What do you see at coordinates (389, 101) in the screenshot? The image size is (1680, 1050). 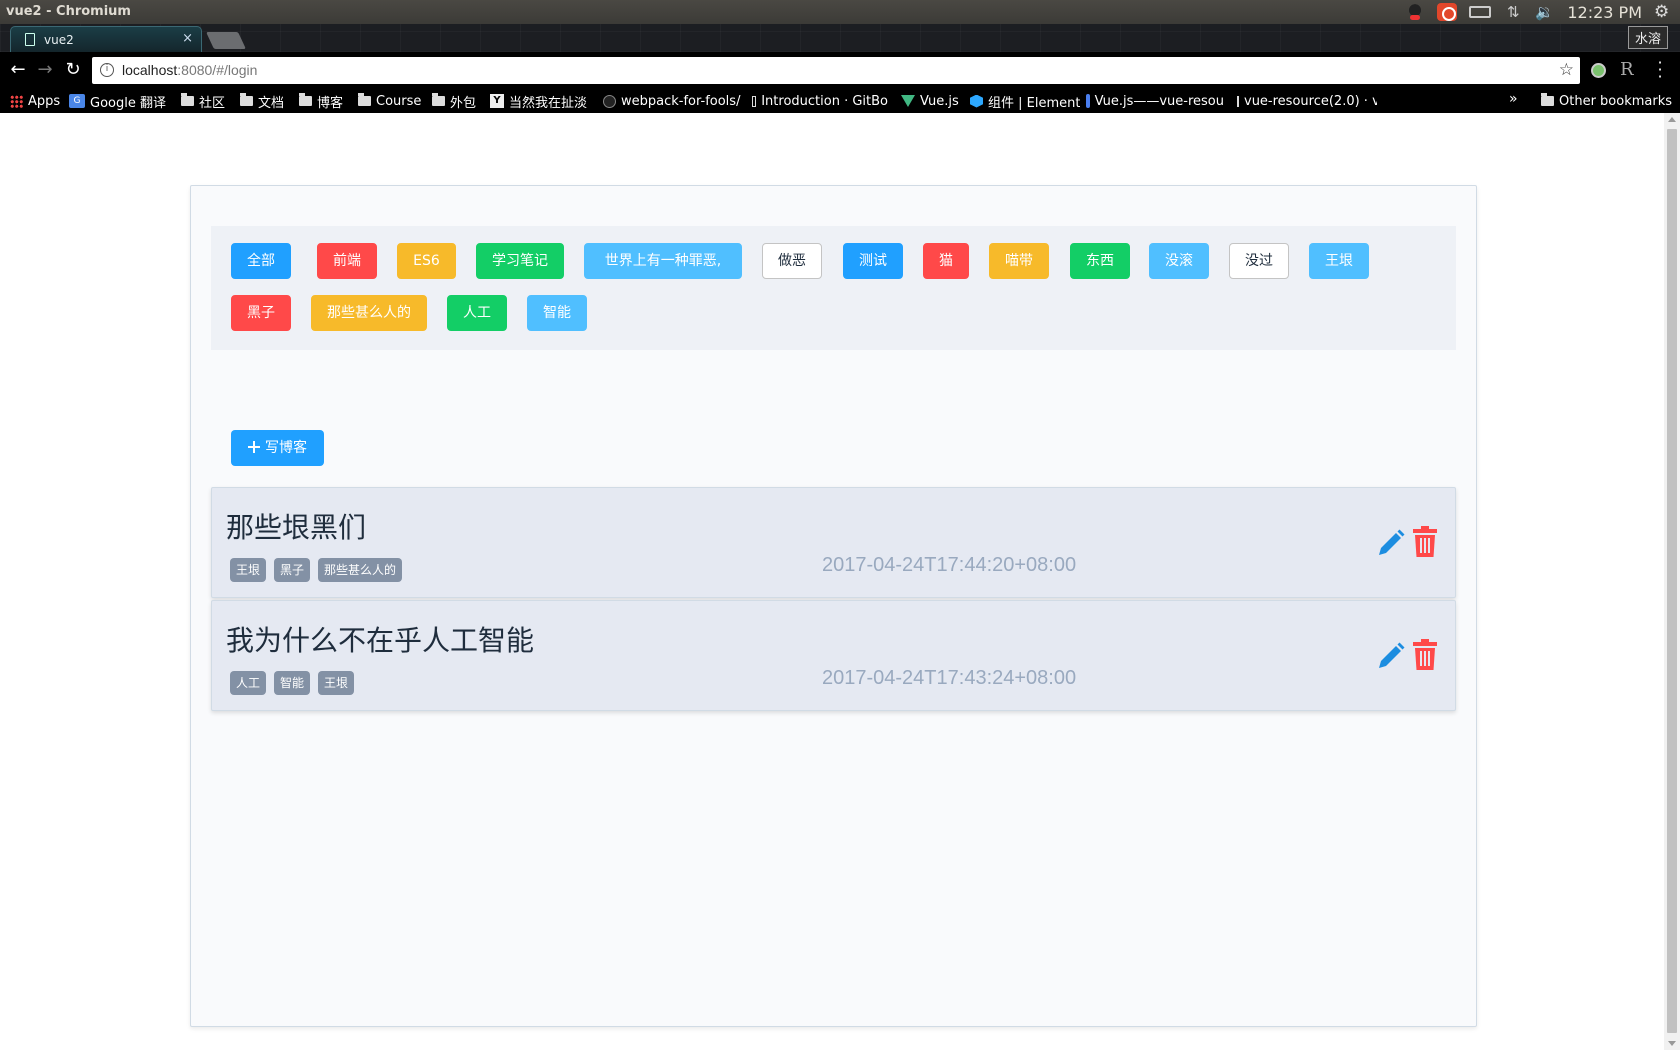 I see `bookmark-folder: Course` at bounding box center [389, 101].